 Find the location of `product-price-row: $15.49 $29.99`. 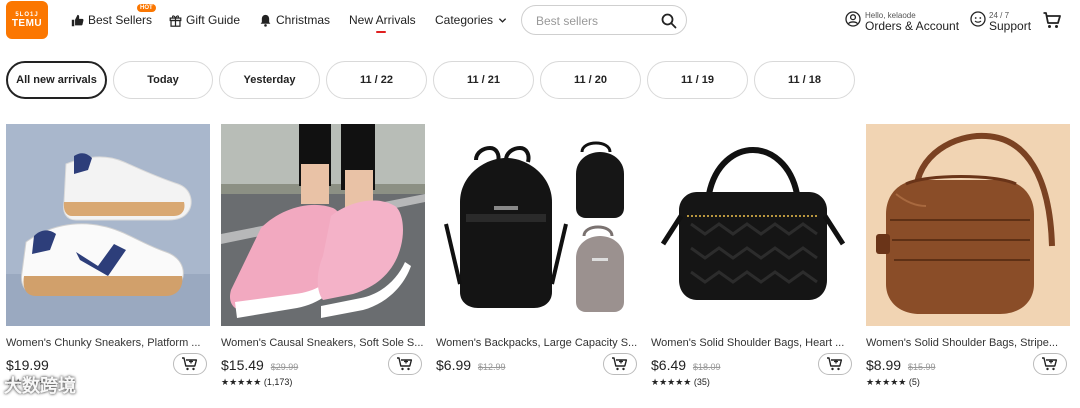

product-price-row: $15.49 $29.99 is located at coordinates (259, 365).